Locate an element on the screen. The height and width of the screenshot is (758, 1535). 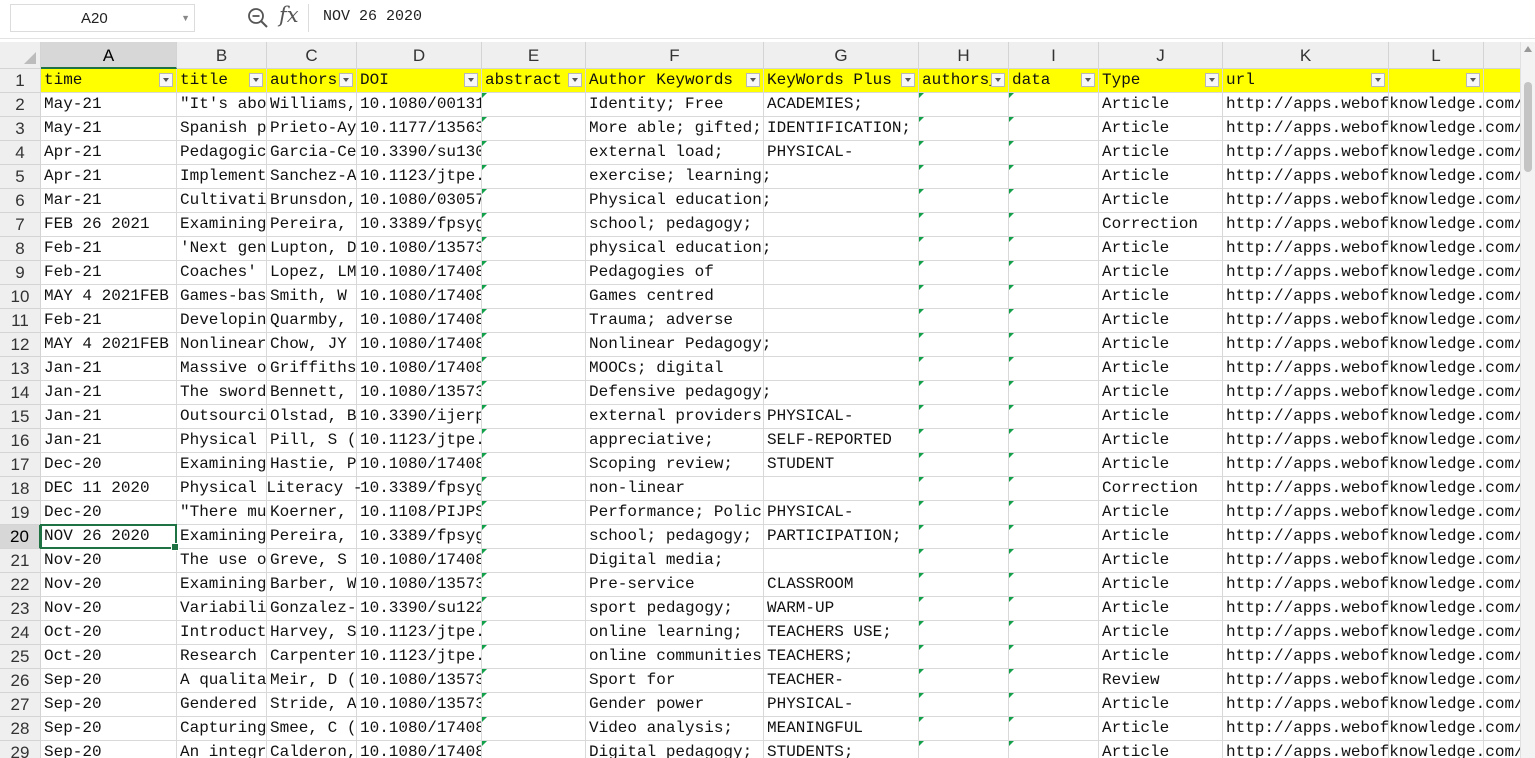
cell-F5: exercise; learning; is located at coordinates (678, 177).